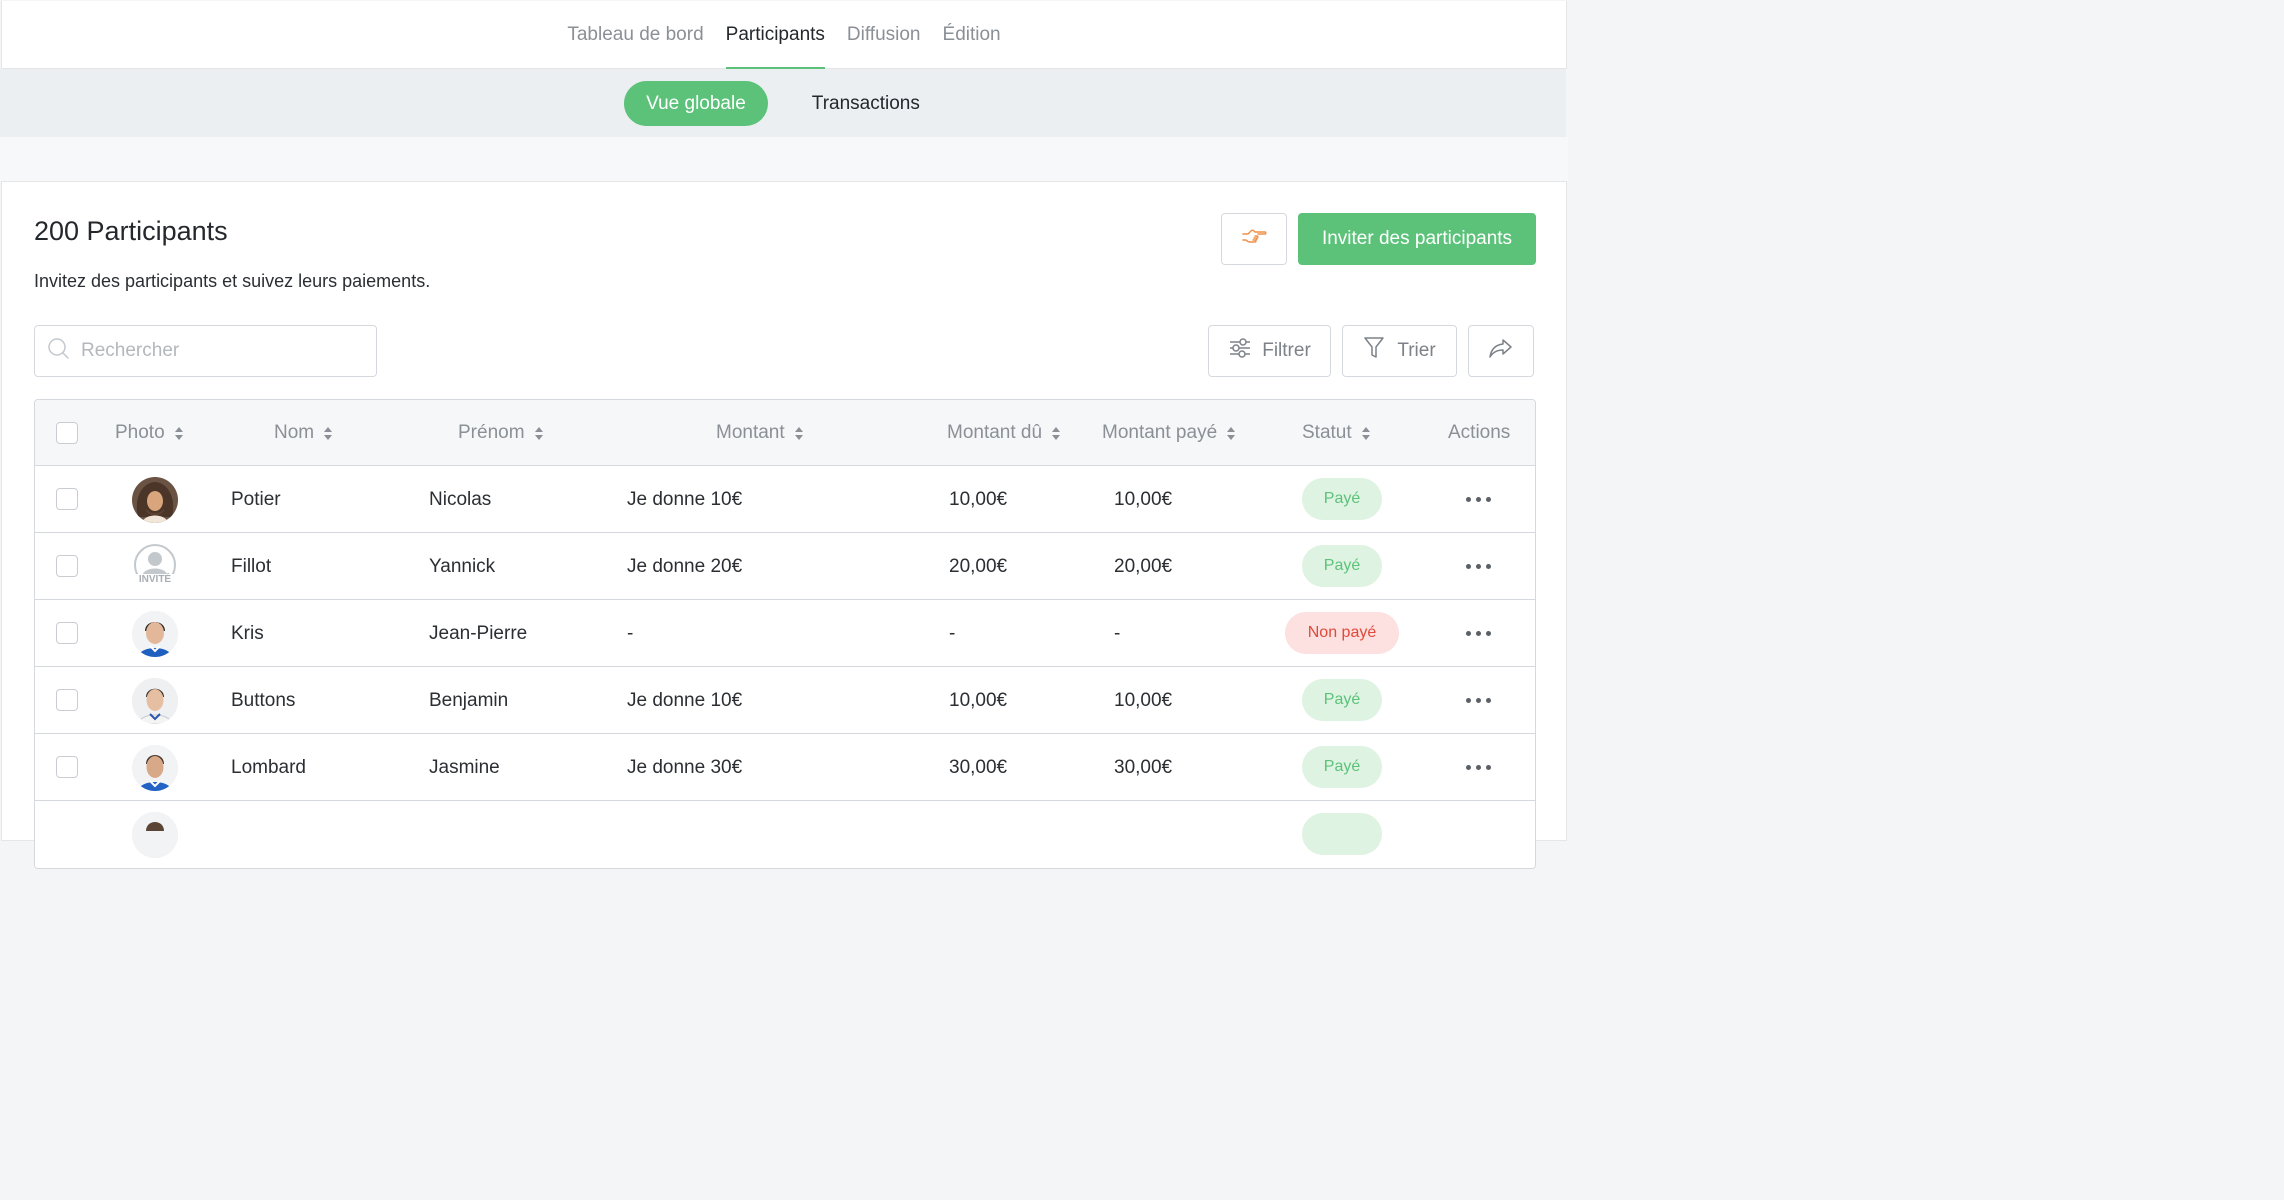  I want to click on column-nom: Nom, so click(303, 433).